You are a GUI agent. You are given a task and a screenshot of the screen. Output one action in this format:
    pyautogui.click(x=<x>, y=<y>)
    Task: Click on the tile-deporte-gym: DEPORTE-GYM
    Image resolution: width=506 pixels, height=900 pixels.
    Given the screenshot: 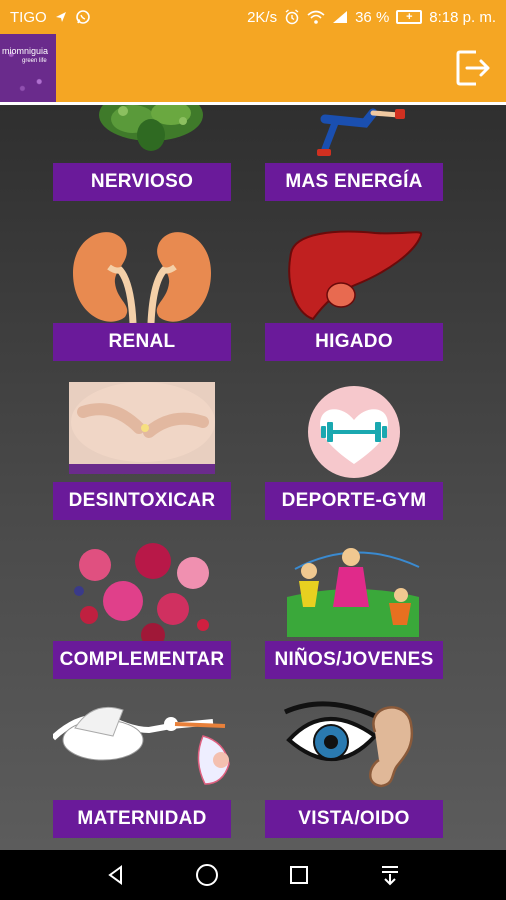 What is the action you would take?
    pyautogui.click(x=354, y=451)
    